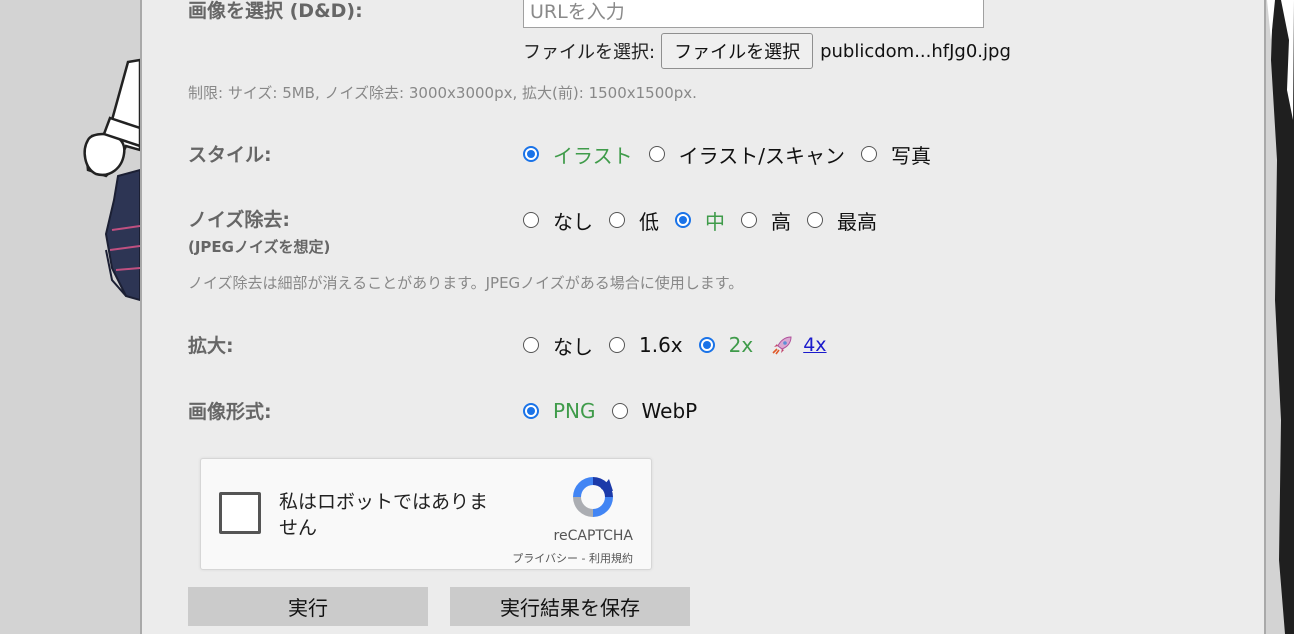 The image size is (1294, 634). What do you see at coordinates (239, 220) in the screenshot?
I see `noise-label: ノイズ除去:` at bounding box center [239, 220].